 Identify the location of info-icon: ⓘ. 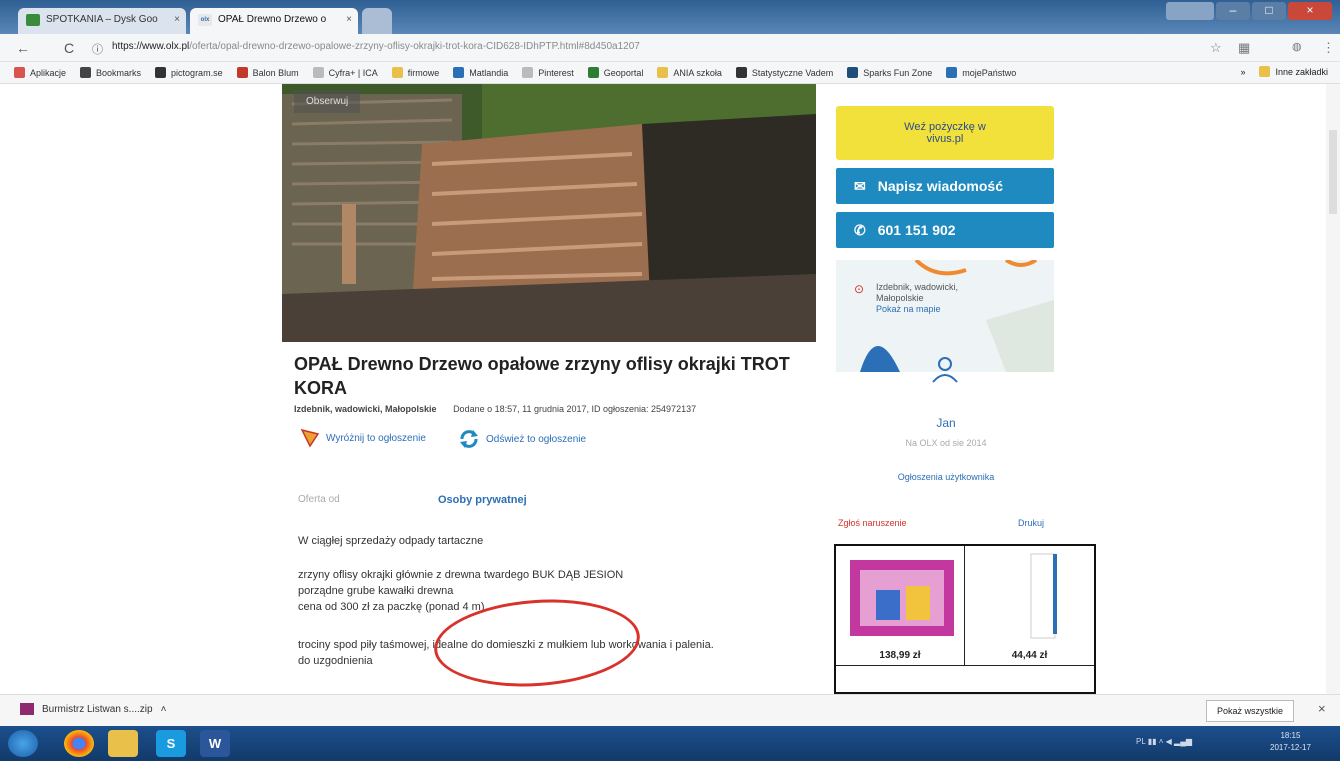
(97, 49).